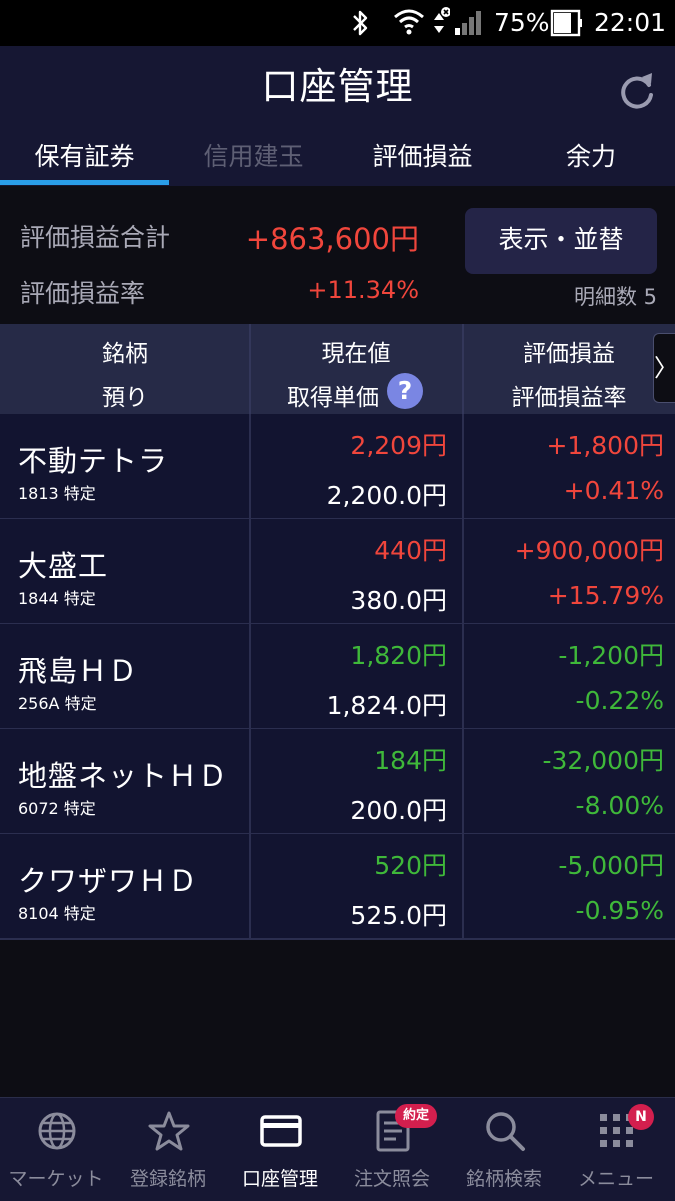 The height and width of the screenshot is (1201, 675). What do you see at coordinates (664, 368) in the screenshot?
I see `more-columns-button: 〉` at bounding box center [664, 368].